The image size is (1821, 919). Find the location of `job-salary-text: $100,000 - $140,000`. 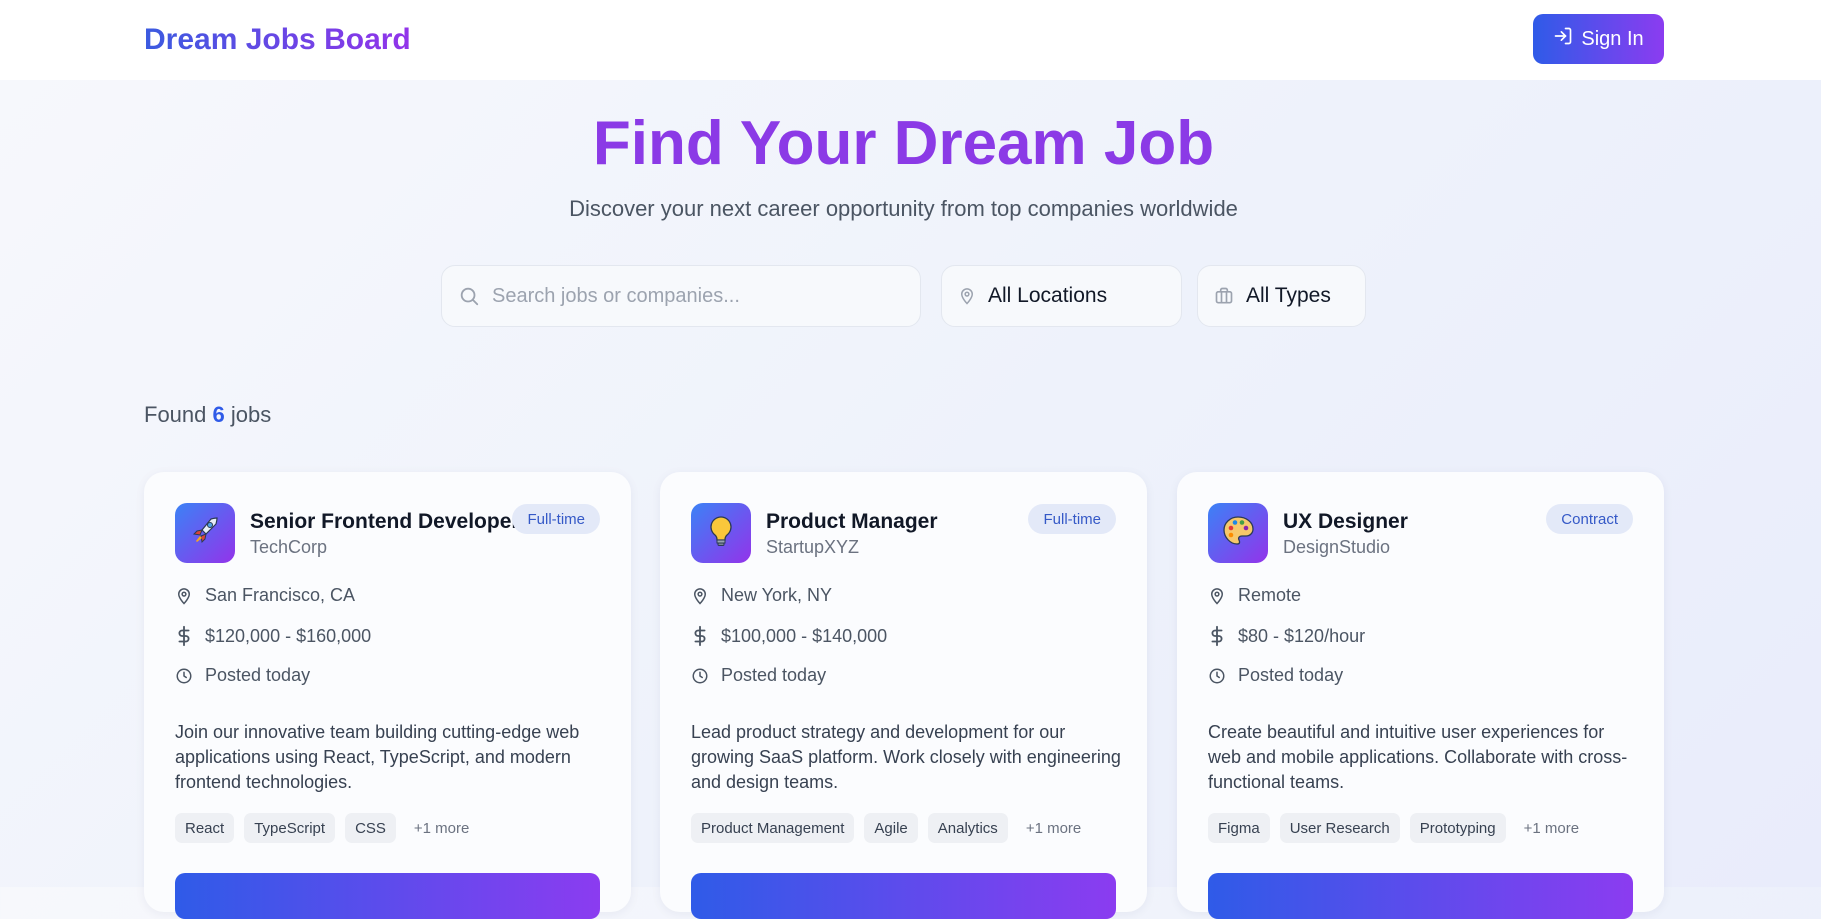

job-salary-text: $100,000 - $140,000 is located at coordinates (804, 635).